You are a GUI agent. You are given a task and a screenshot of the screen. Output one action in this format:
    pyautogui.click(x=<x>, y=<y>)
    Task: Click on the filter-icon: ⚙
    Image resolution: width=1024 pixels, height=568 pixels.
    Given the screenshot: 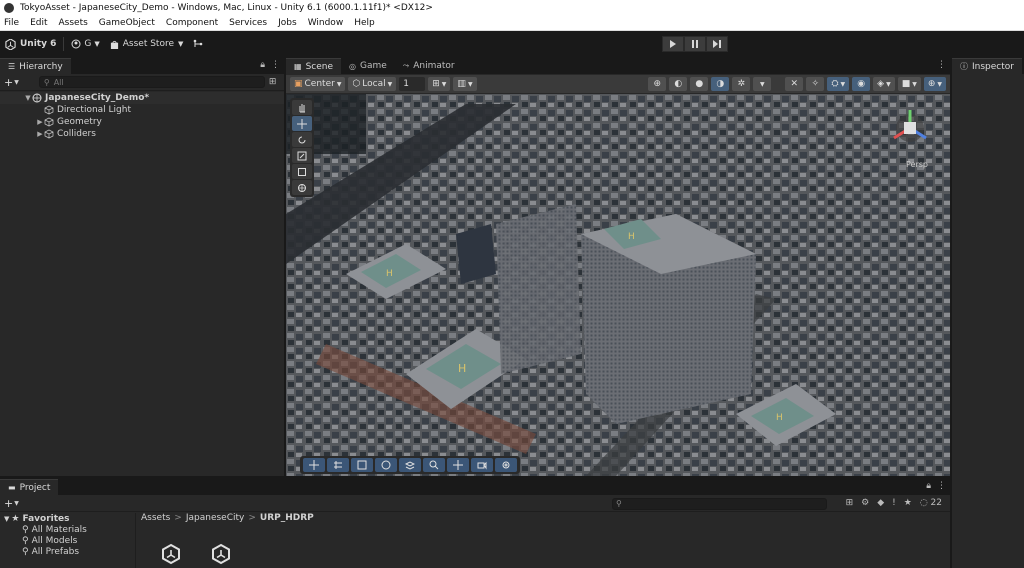 What is the action you would take?
    pyautogui.click(x=865, y=503)
    